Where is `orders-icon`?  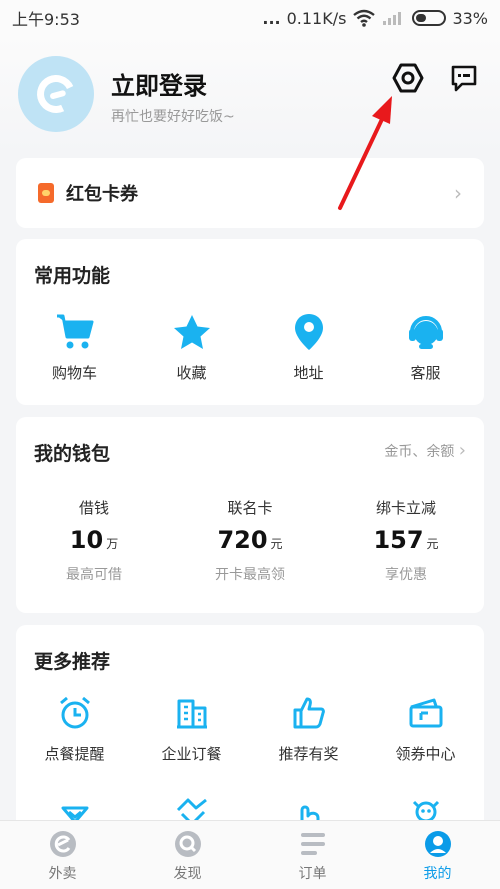 orders-icon is located at coordinates (312, 844).